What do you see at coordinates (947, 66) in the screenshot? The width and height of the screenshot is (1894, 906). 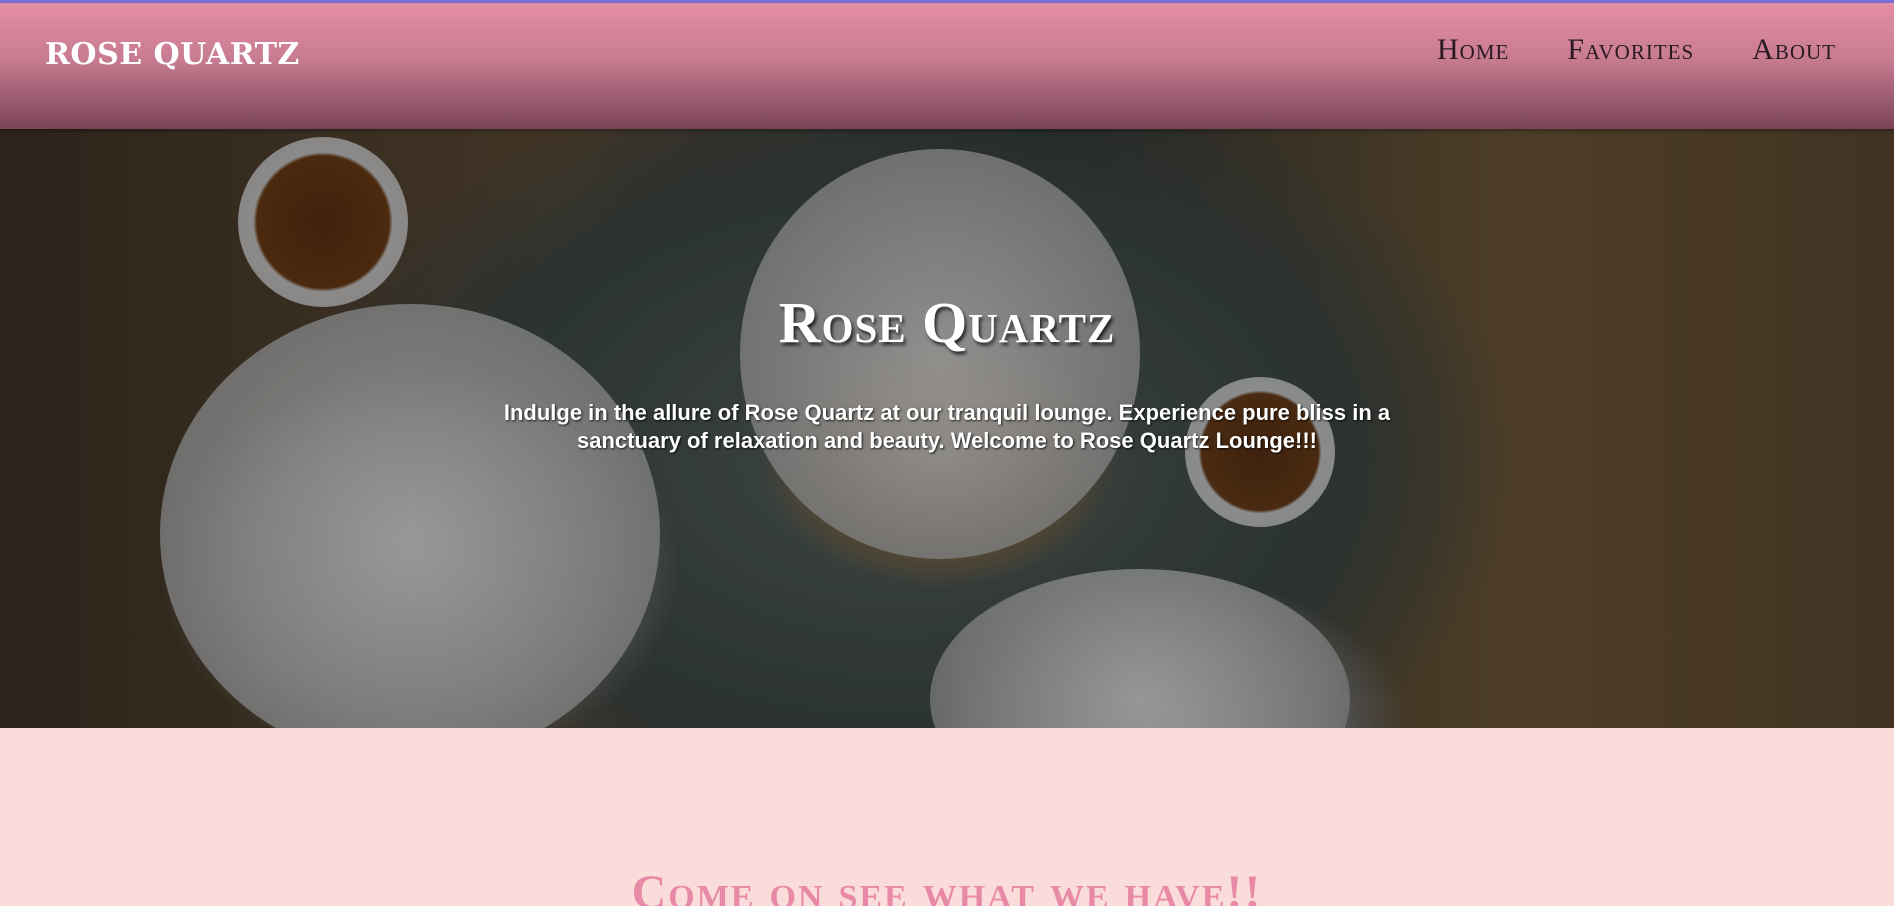 I see `top-navbar: ROSE QUARTZ Home Favorites About` at bounding box center [947, 66].